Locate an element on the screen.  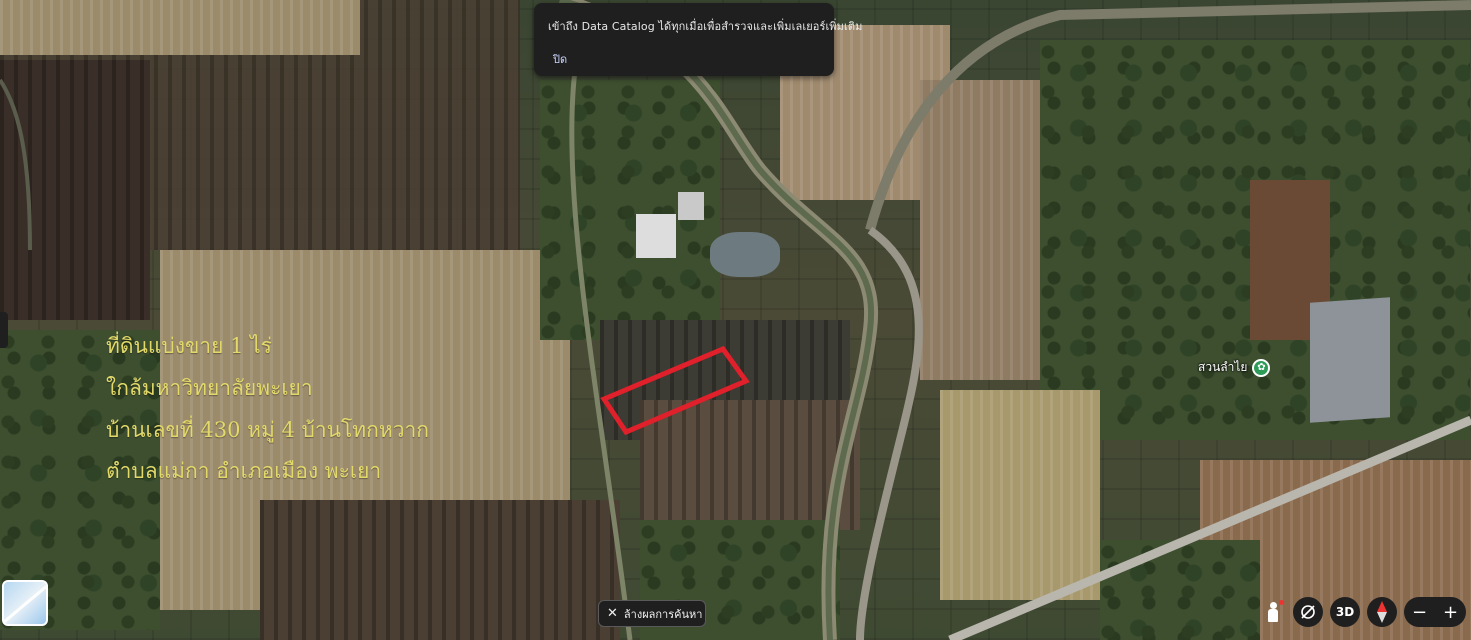
layers-toggle-button is located at coordinates (25, 603).